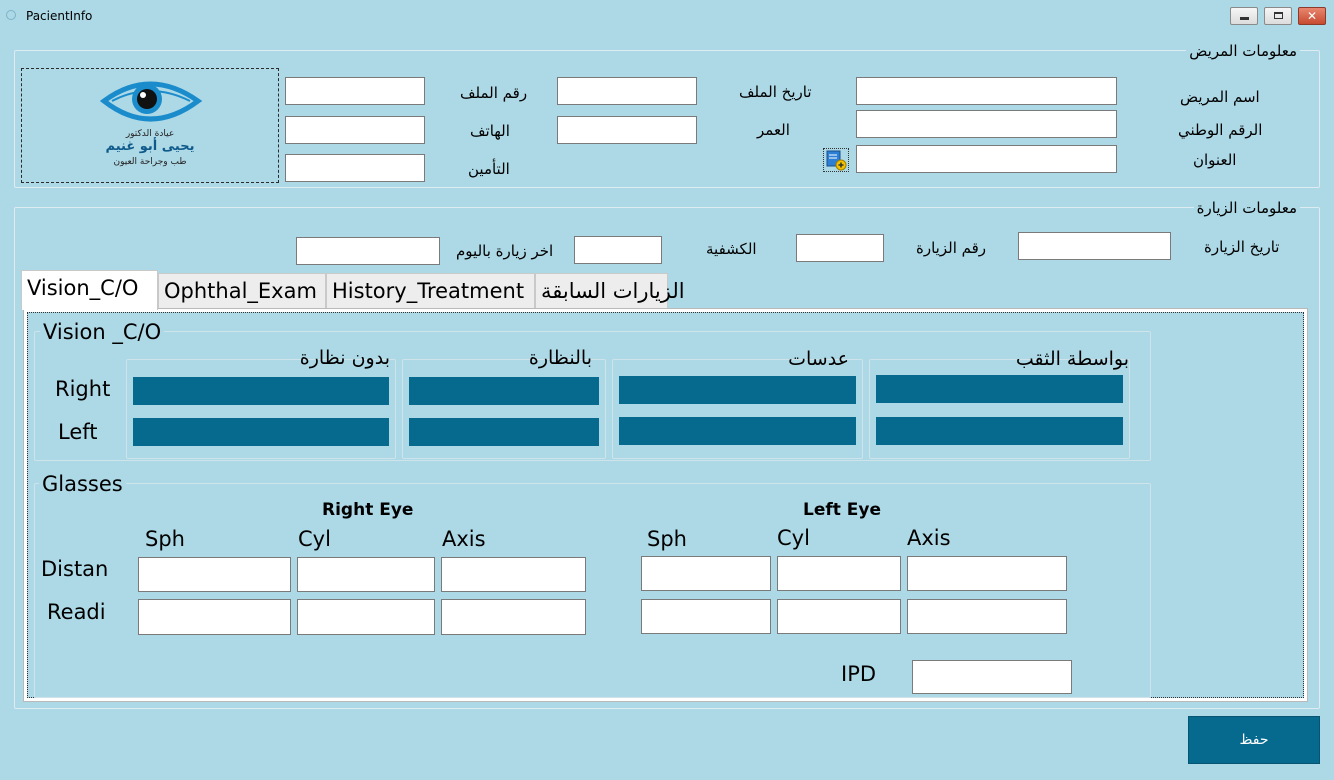 The image size is (1334, 780). I want to click on right-distance-sph-input, so click(214, 574).